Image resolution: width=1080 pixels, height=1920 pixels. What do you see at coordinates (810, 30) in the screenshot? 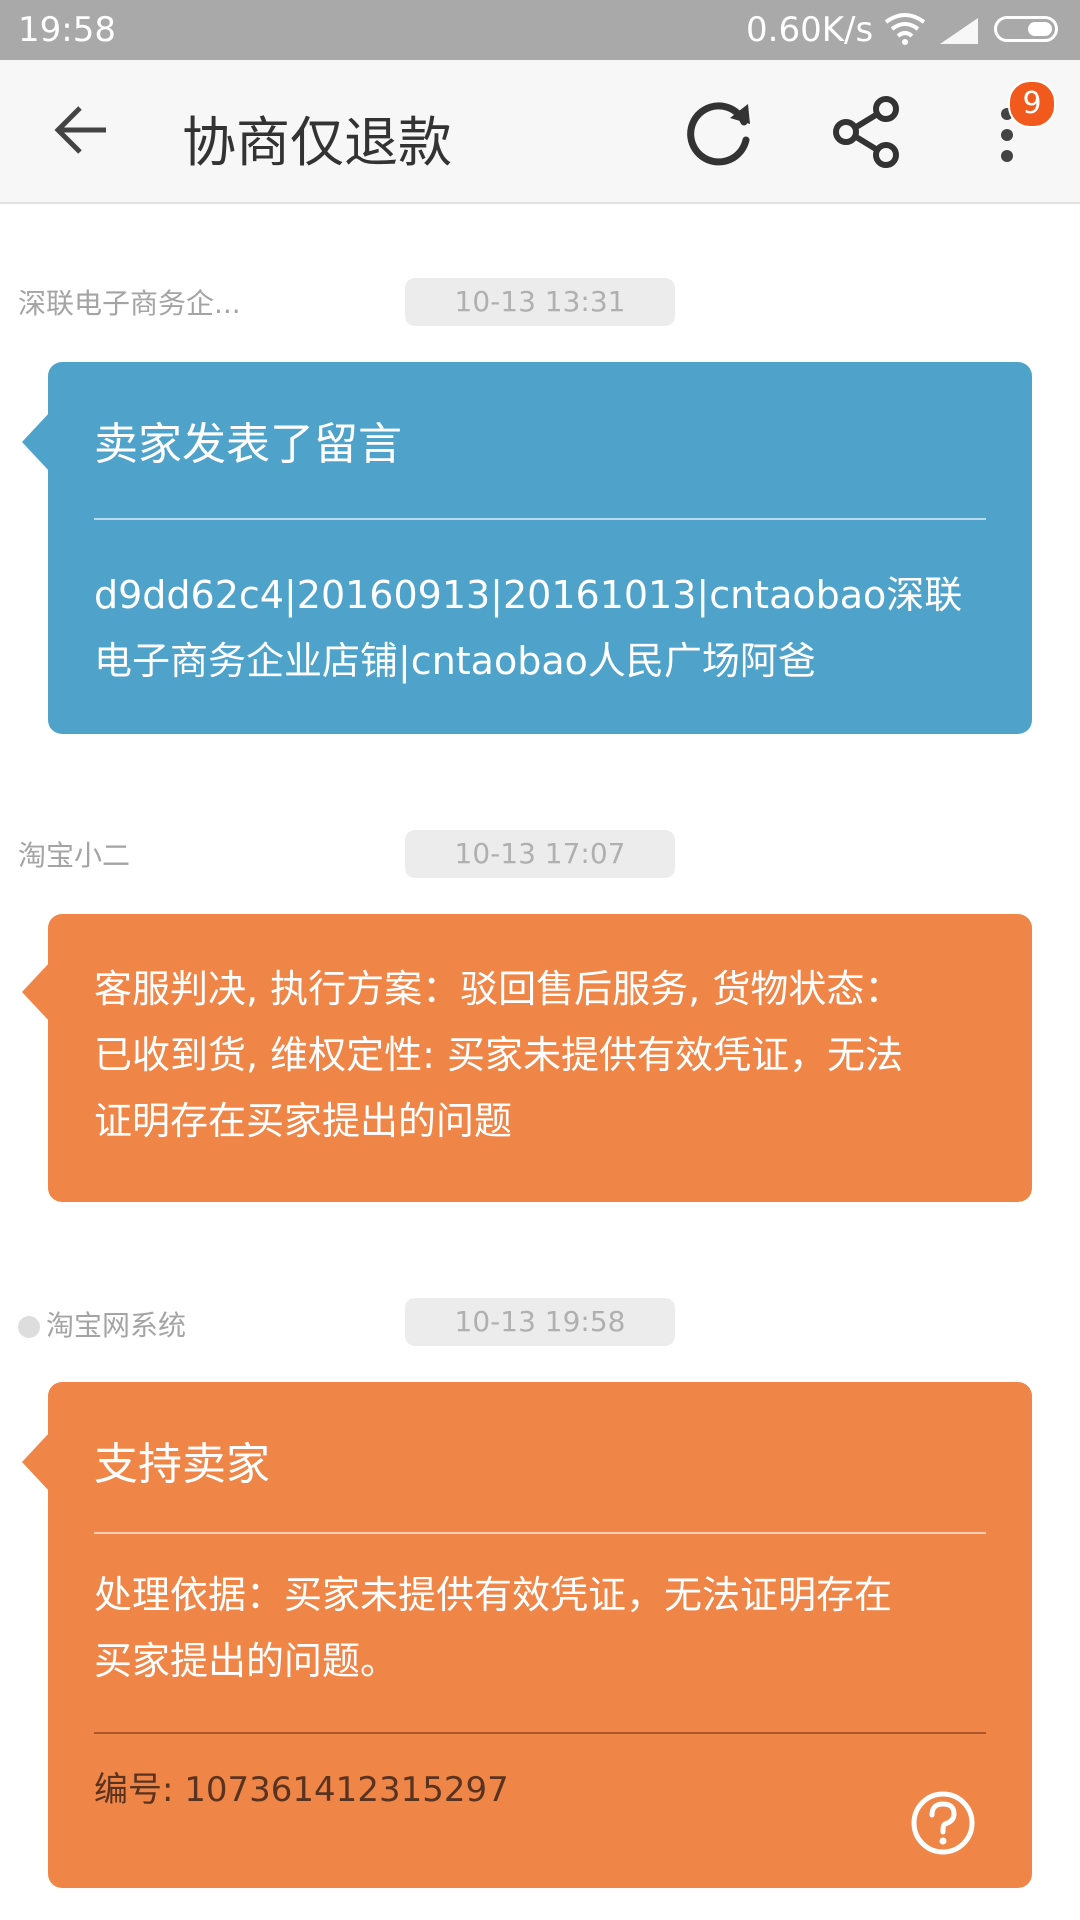
I see `network-speed: 0.60K/s` at bounding box center [810, 30].